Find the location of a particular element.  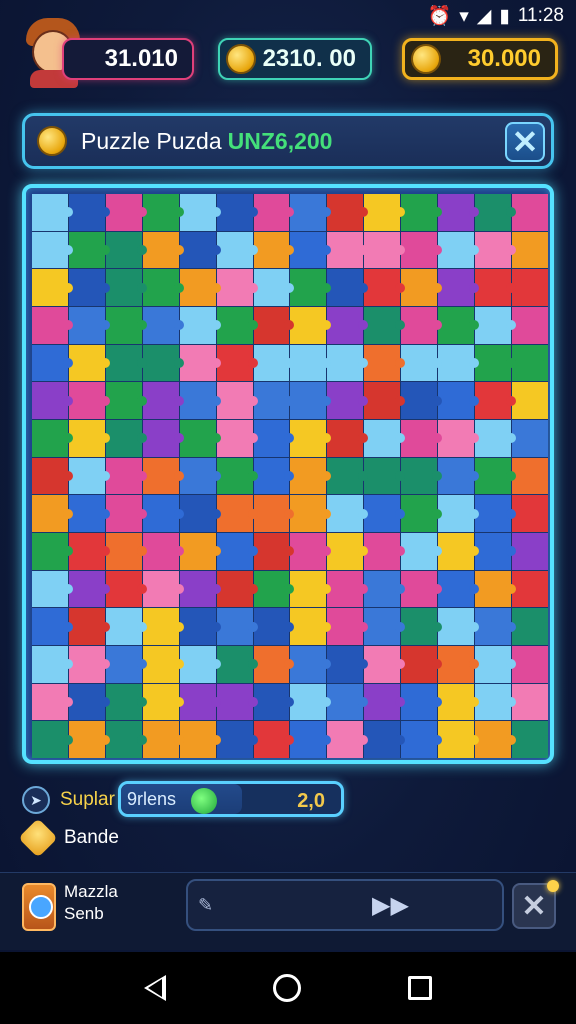

fast-forward-icon: ▶▶ is located at coordinates (390, 905).